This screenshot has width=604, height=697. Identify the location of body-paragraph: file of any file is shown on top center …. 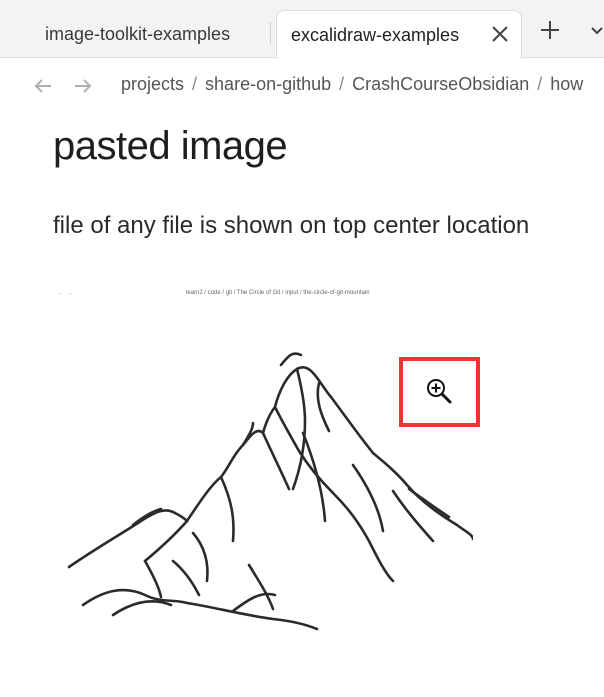
(291, 225).